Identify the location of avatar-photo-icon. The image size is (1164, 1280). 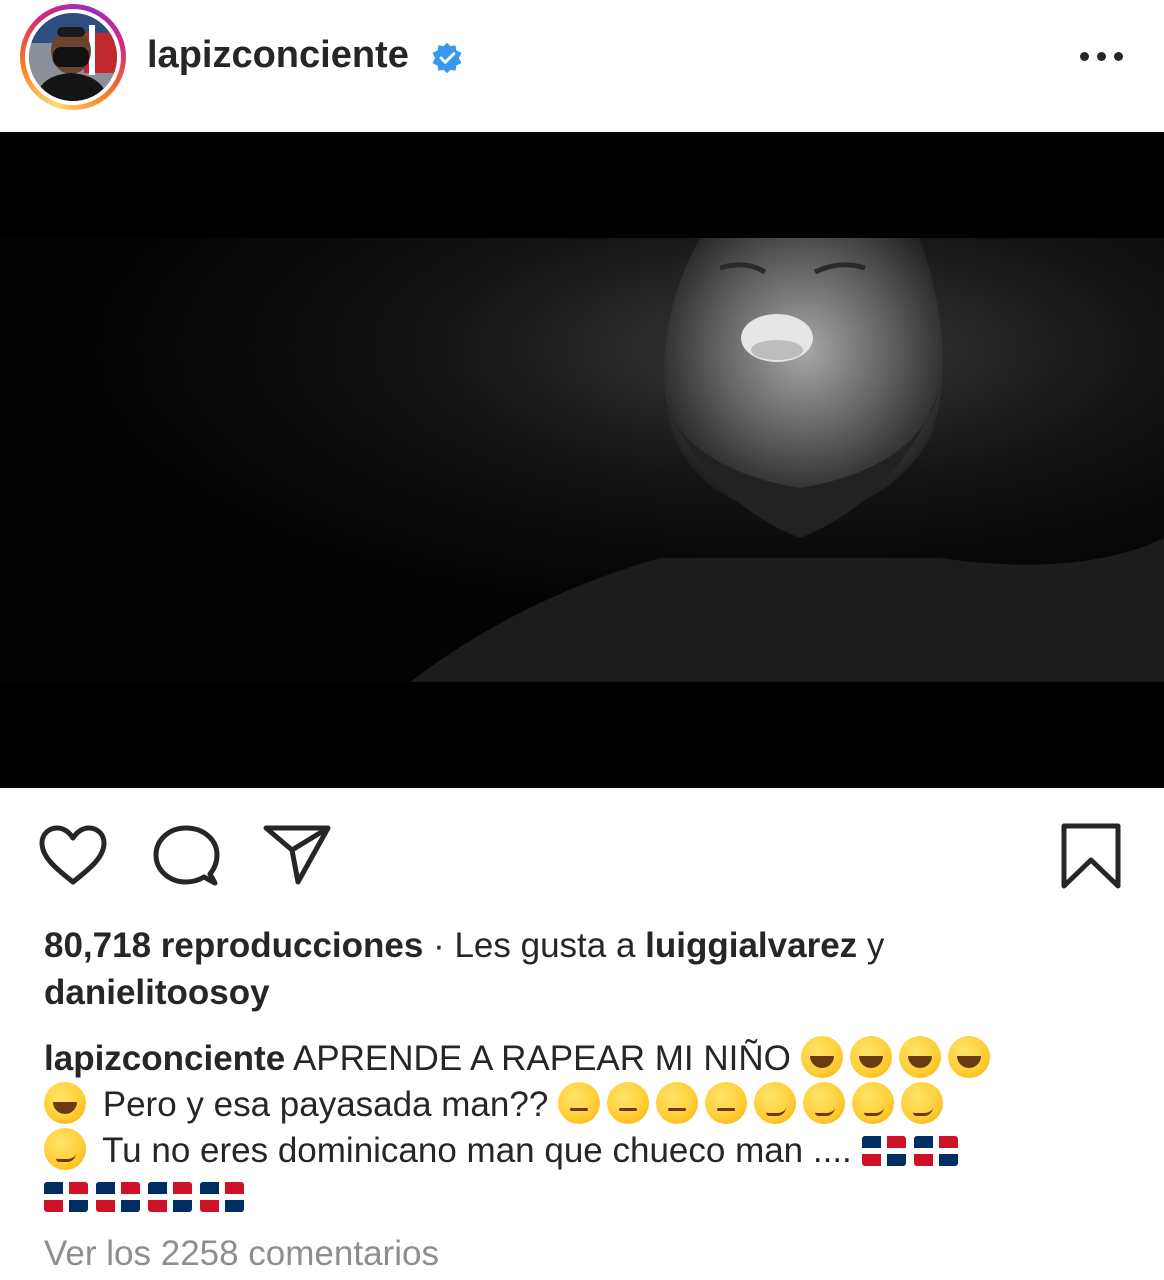
(73, 57).